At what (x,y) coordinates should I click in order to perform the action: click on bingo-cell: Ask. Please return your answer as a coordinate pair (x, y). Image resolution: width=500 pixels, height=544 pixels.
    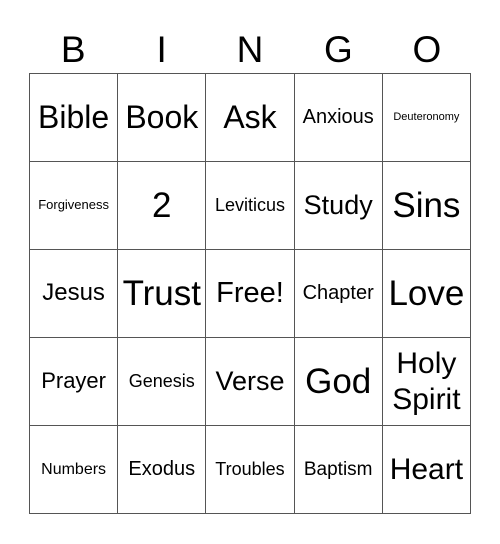
    Looking at the image, I should click on (250, 118).